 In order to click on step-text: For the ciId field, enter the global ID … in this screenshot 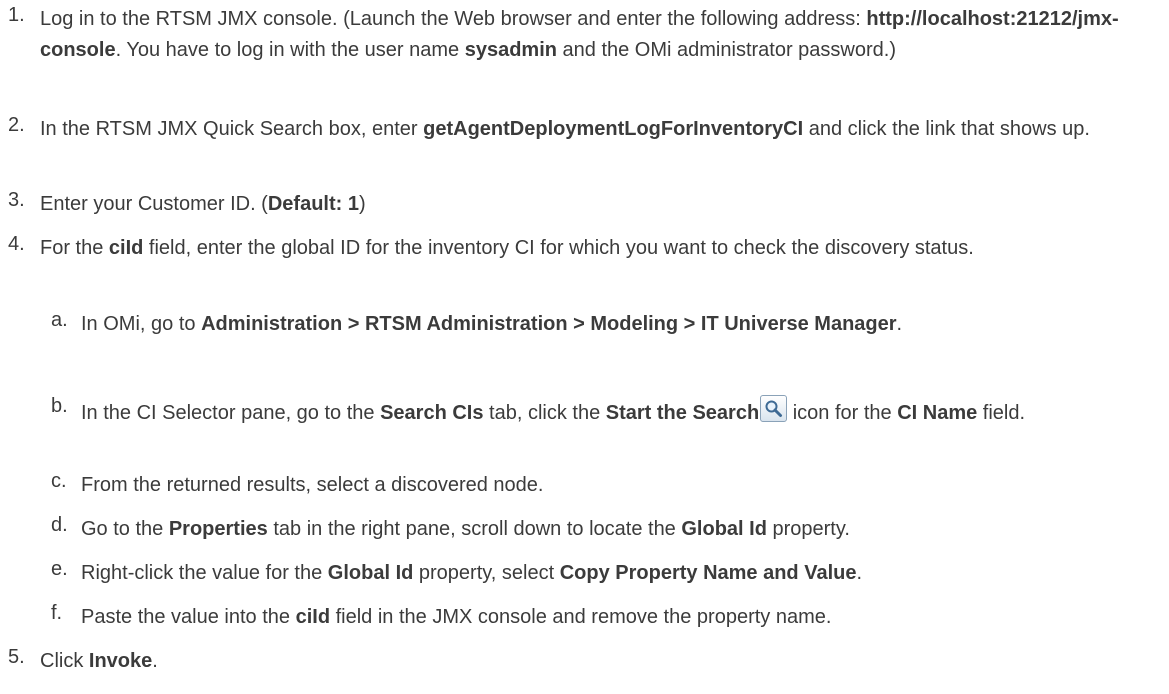, I will do `click(507, 248)`.